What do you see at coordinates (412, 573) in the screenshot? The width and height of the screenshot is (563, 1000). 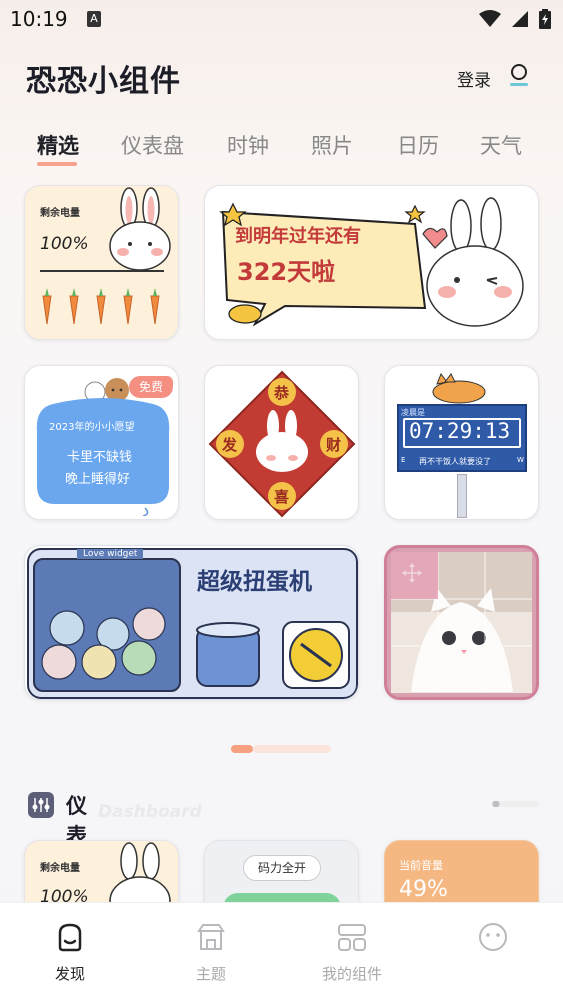 I see `move-icon` at bounding box center [412, 573].